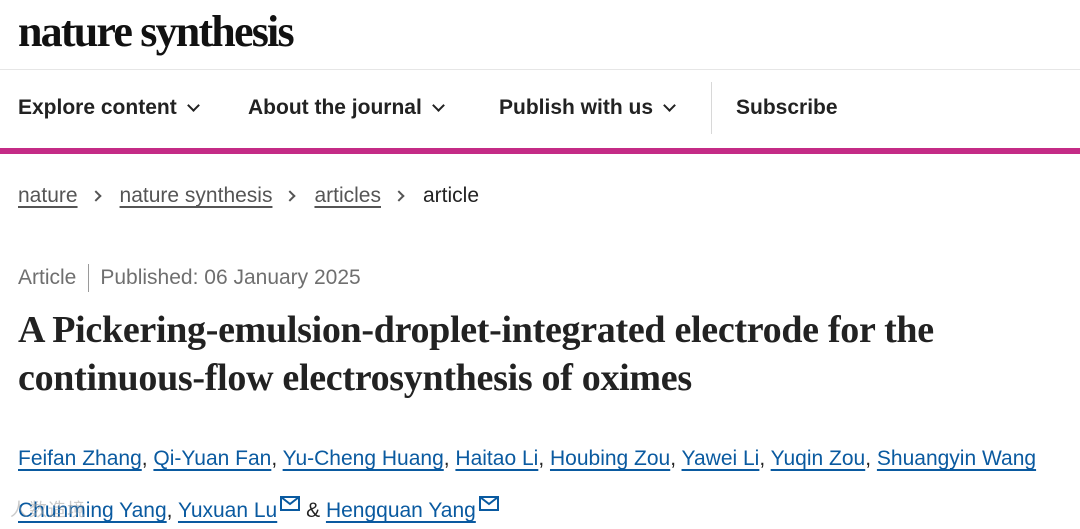  What do you see at coordinates (335, 107) in the screenshot?
I see `nav-about-label: About the journal` at bounding box center [335, 107].